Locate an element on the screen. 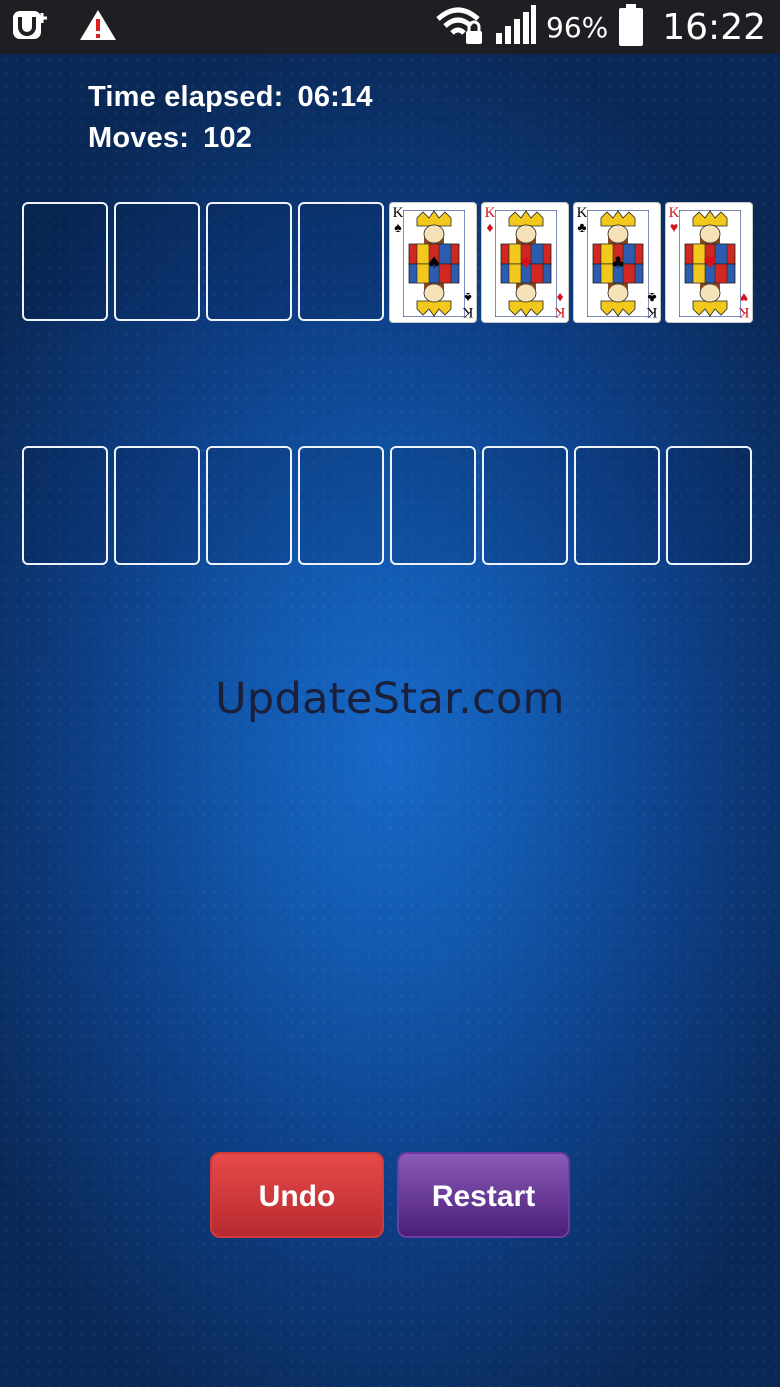  card-suit: ♣ is located at coordinates (652, 296).